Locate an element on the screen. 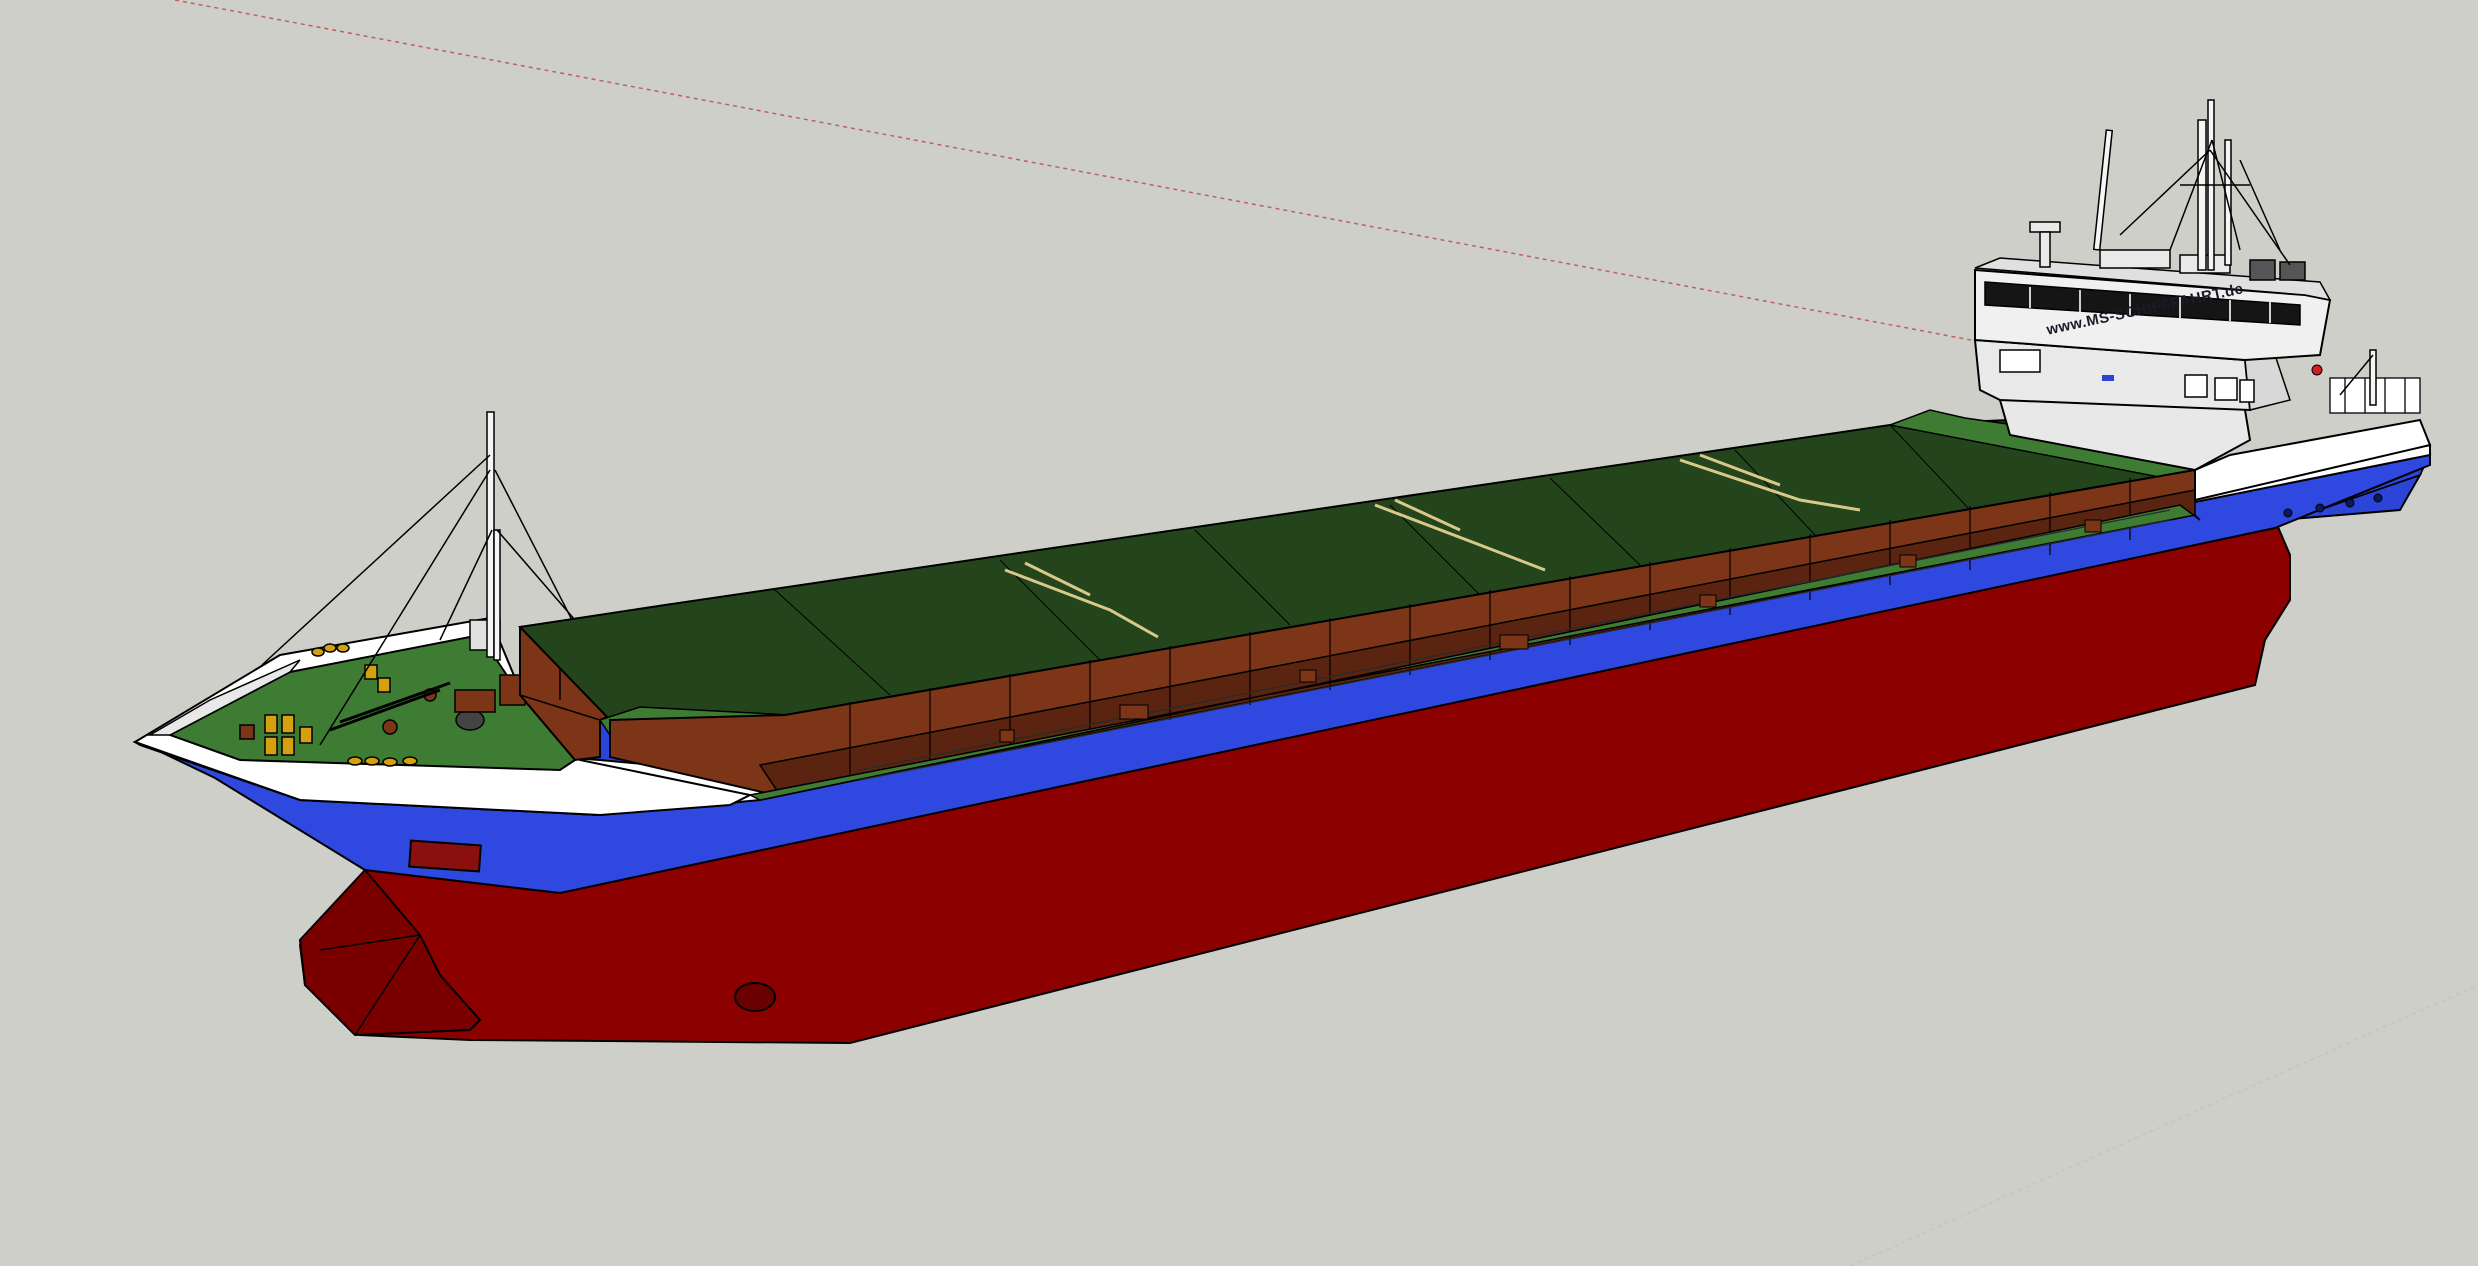  flag-marker is located at coordinates (2108, 378).